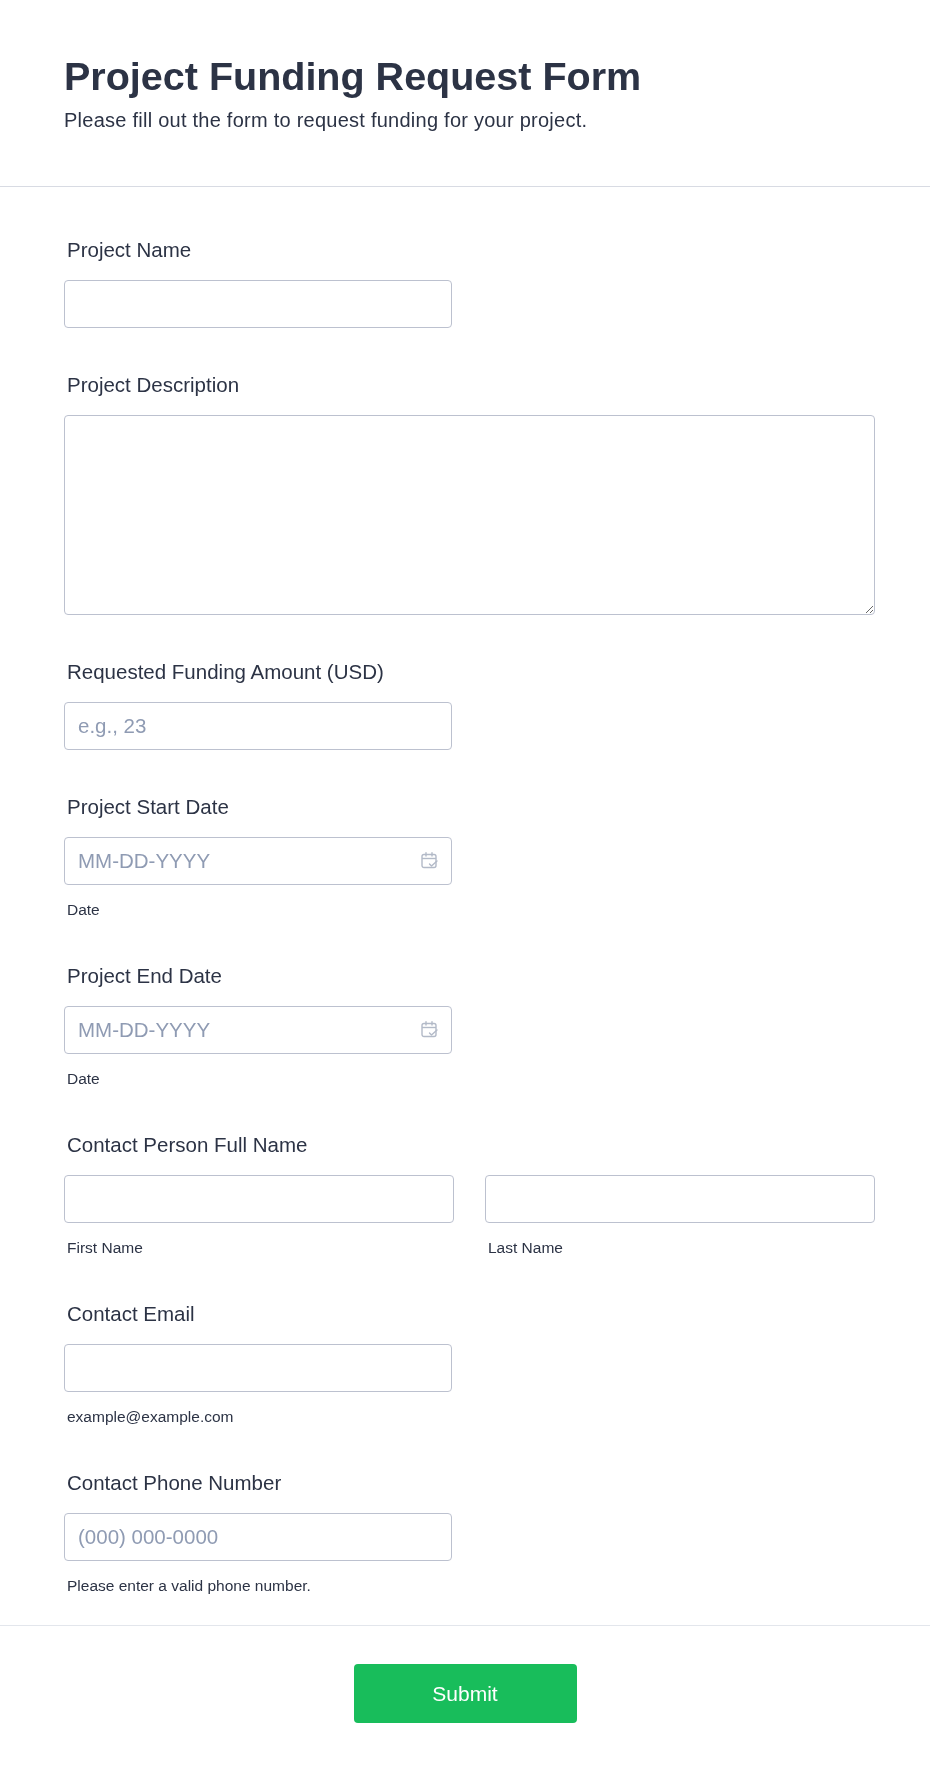  I want to click on field-label: Contact Phone Number, so click(174, 1482).